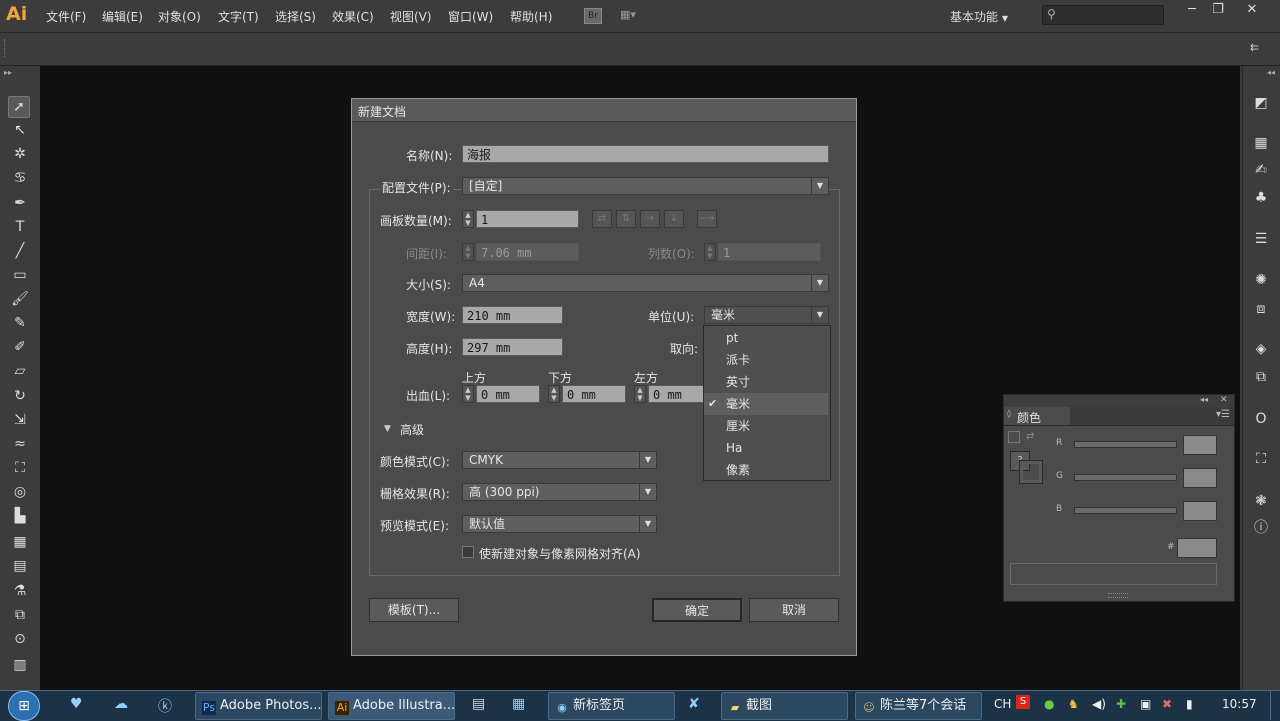  What do you see at coordinates (1192, 11) in the screenshot?
I see `minimize-button: ─` at bounding box center [1192, 11].